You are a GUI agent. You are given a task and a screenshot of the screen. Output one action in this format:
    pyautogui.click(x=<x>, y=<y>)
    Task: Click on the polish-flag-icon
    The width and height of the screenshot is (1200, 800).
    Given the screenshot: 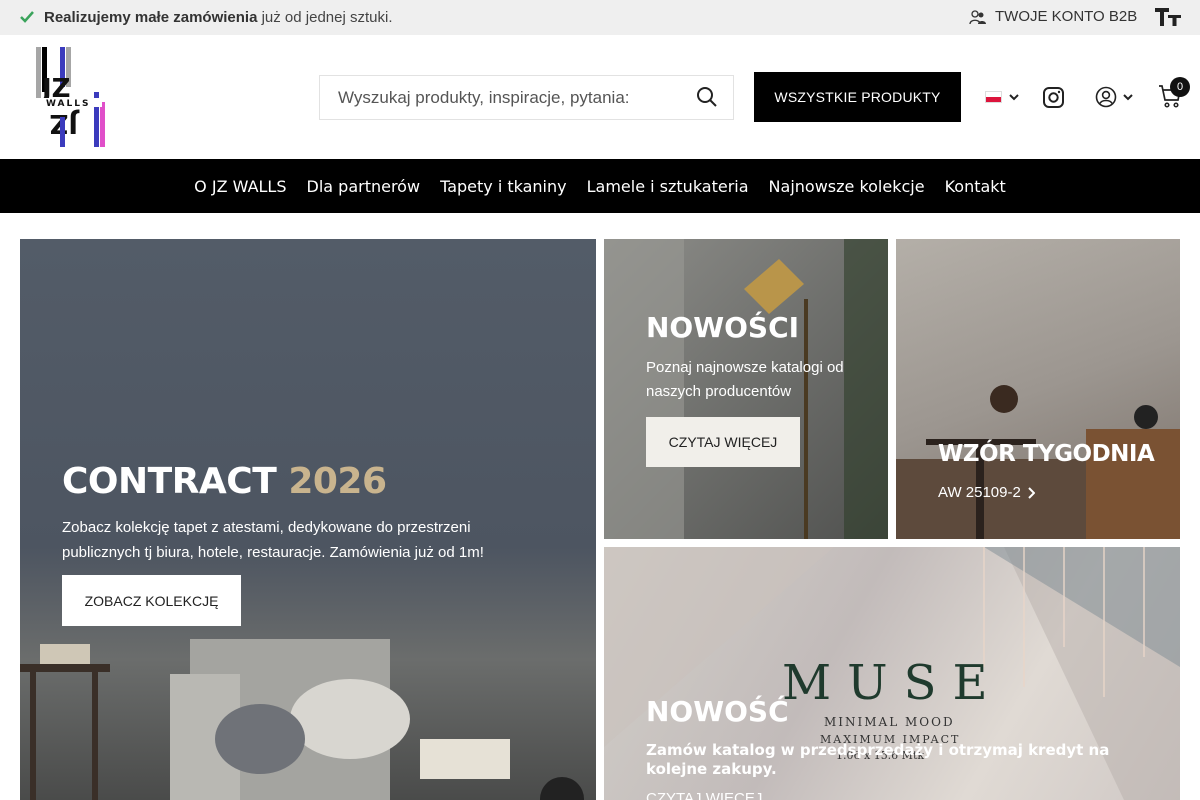 What is the action you would take?
    pyautogui.click(x=993, y=97)
    